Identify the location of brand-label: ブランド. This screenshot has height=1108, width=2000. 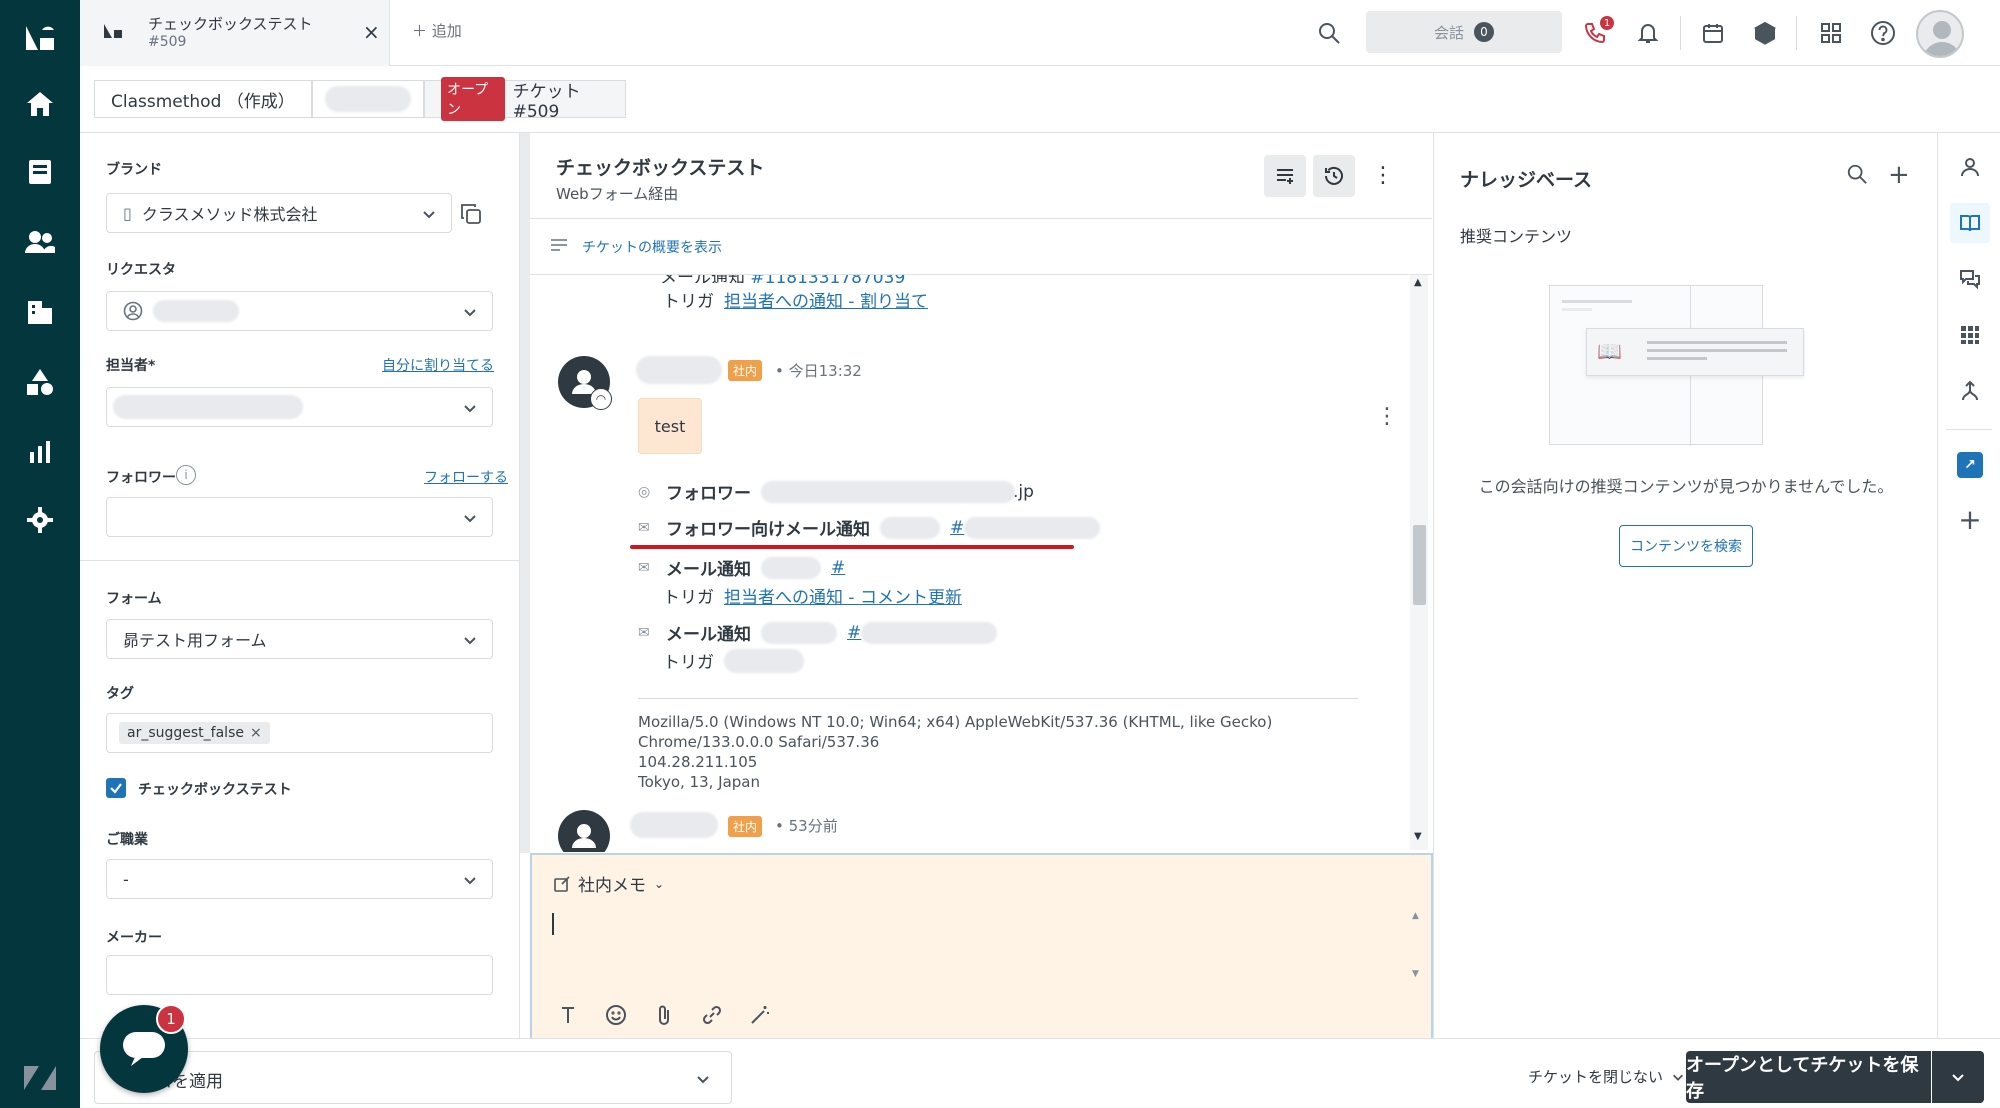
(134, 170).